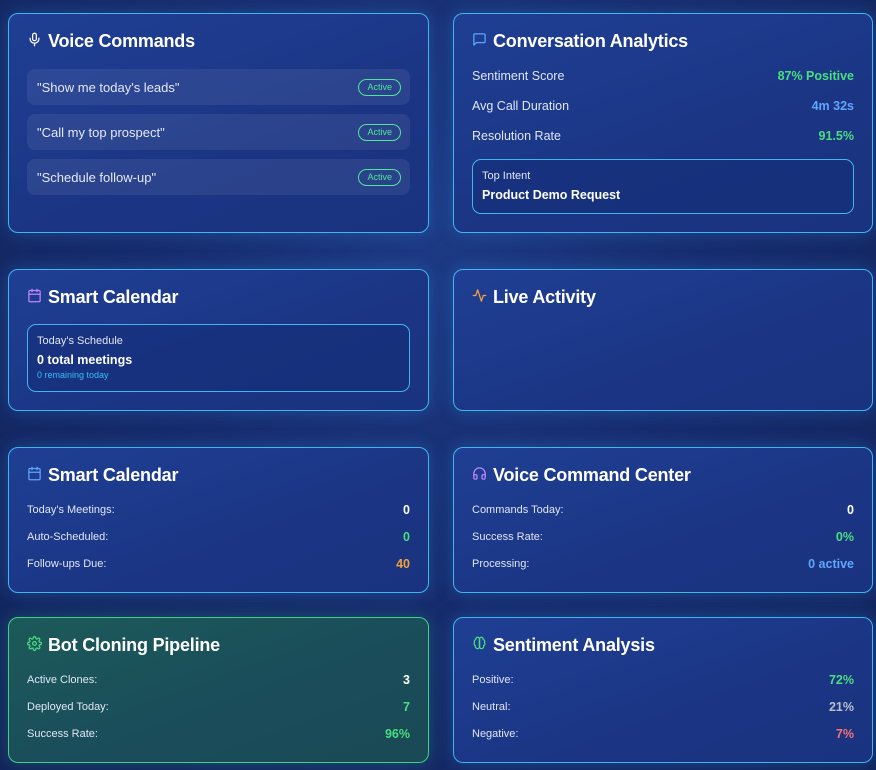  What do you see at coordinates (218, 177) in the screenshot?
I see `voice-command-item: "Schedule follow-up" Active` at bounding box center [218, 177].